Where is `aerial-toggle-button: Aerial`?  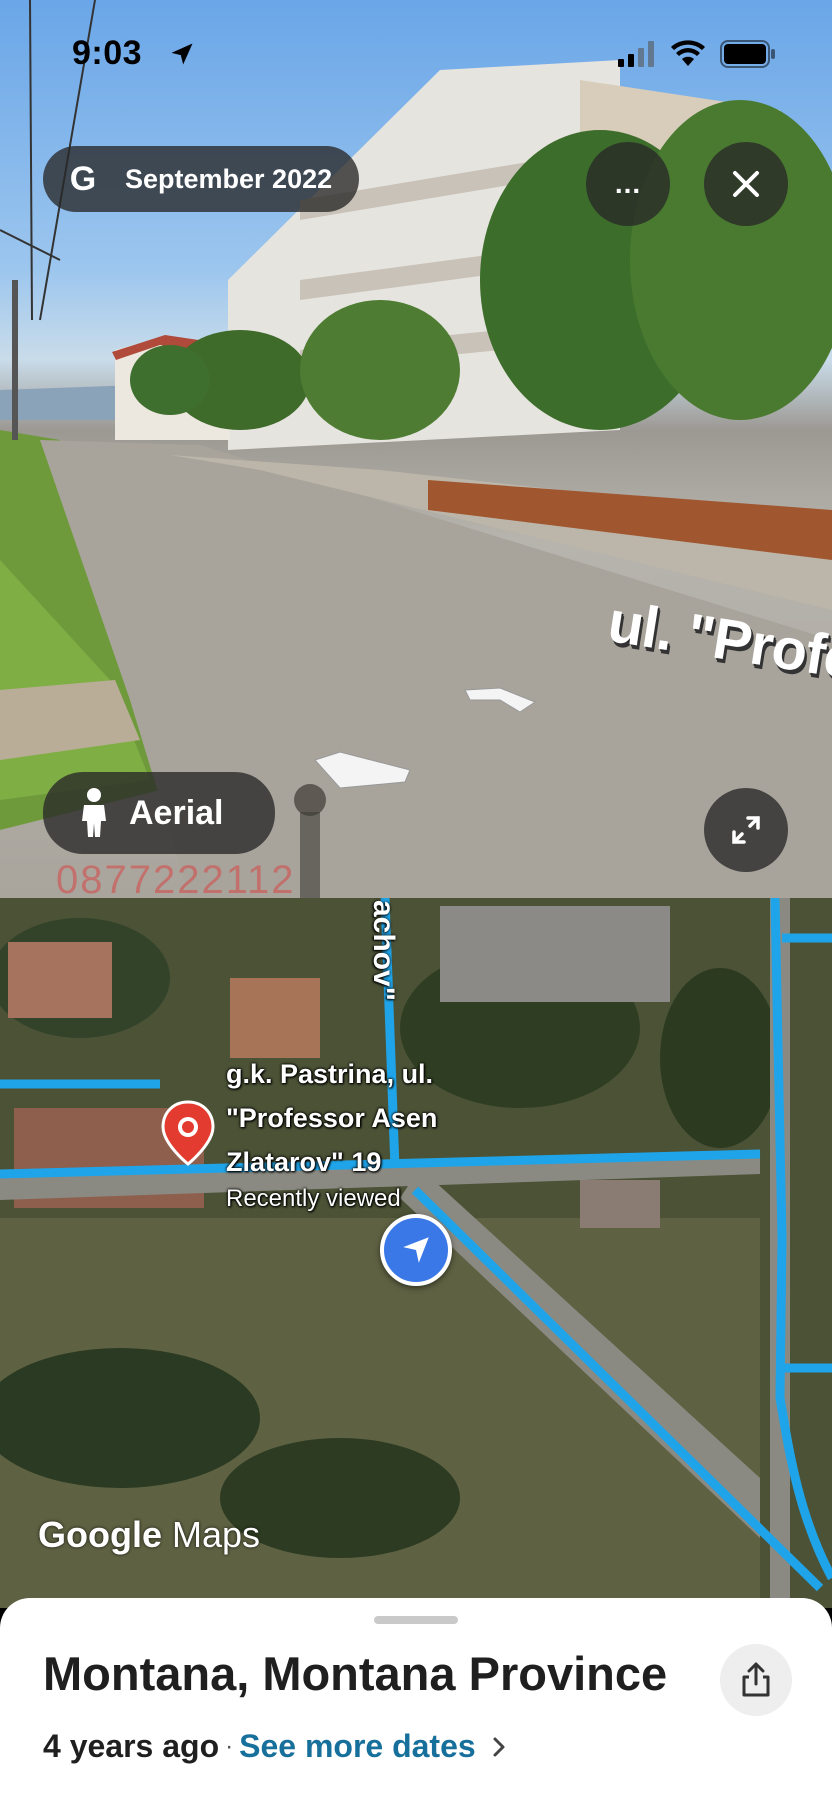 aerial-toggle-button: Aerial is located at coordinates (159, 813).